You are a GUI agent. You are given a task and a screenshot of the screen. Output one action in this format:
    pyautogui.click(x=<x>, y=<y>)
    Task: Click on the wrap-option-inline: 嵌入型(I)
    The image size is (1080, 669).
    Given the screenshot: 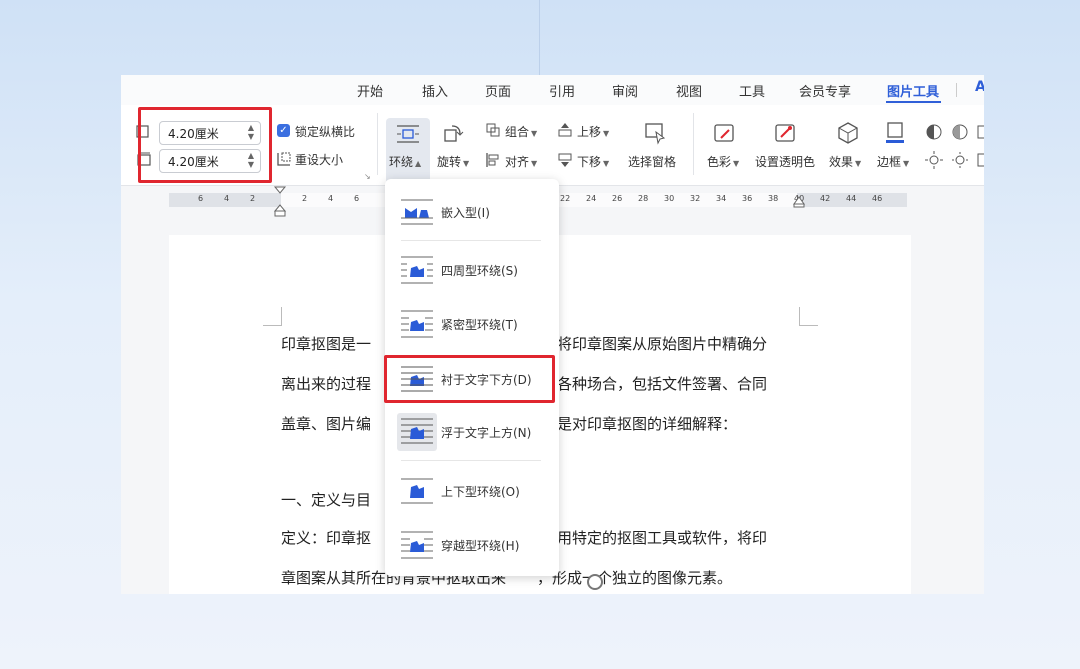 What is the action you would take?
    pyautogui.click(x=472, y=211)
    